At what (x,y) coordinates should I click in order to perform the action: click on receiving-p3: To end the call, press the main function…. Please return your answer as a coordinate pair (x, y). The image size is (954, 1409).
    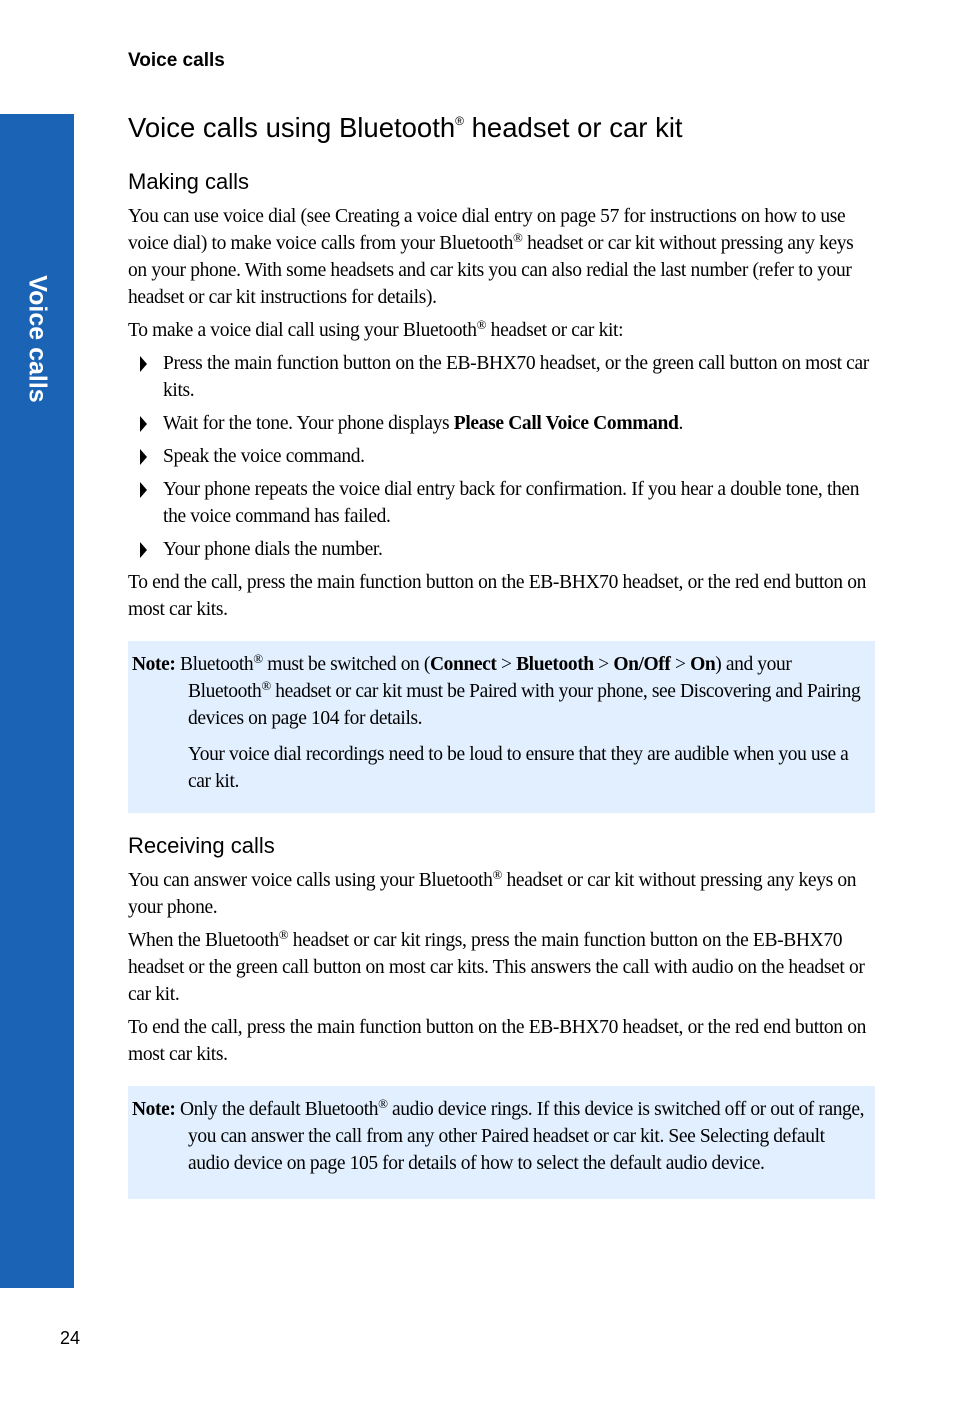
    Looking at the image, I should click on (497, 1041).